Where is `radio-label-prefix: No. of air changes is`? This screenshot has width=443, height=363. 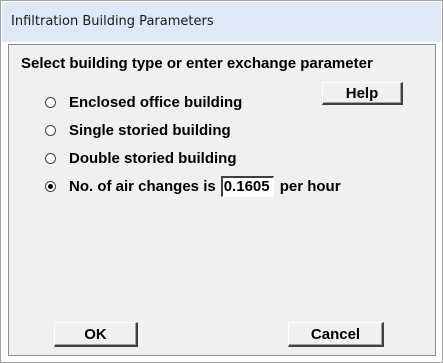
radio-label-prefix: No. of air changes is is located at coordinates (142, 186).